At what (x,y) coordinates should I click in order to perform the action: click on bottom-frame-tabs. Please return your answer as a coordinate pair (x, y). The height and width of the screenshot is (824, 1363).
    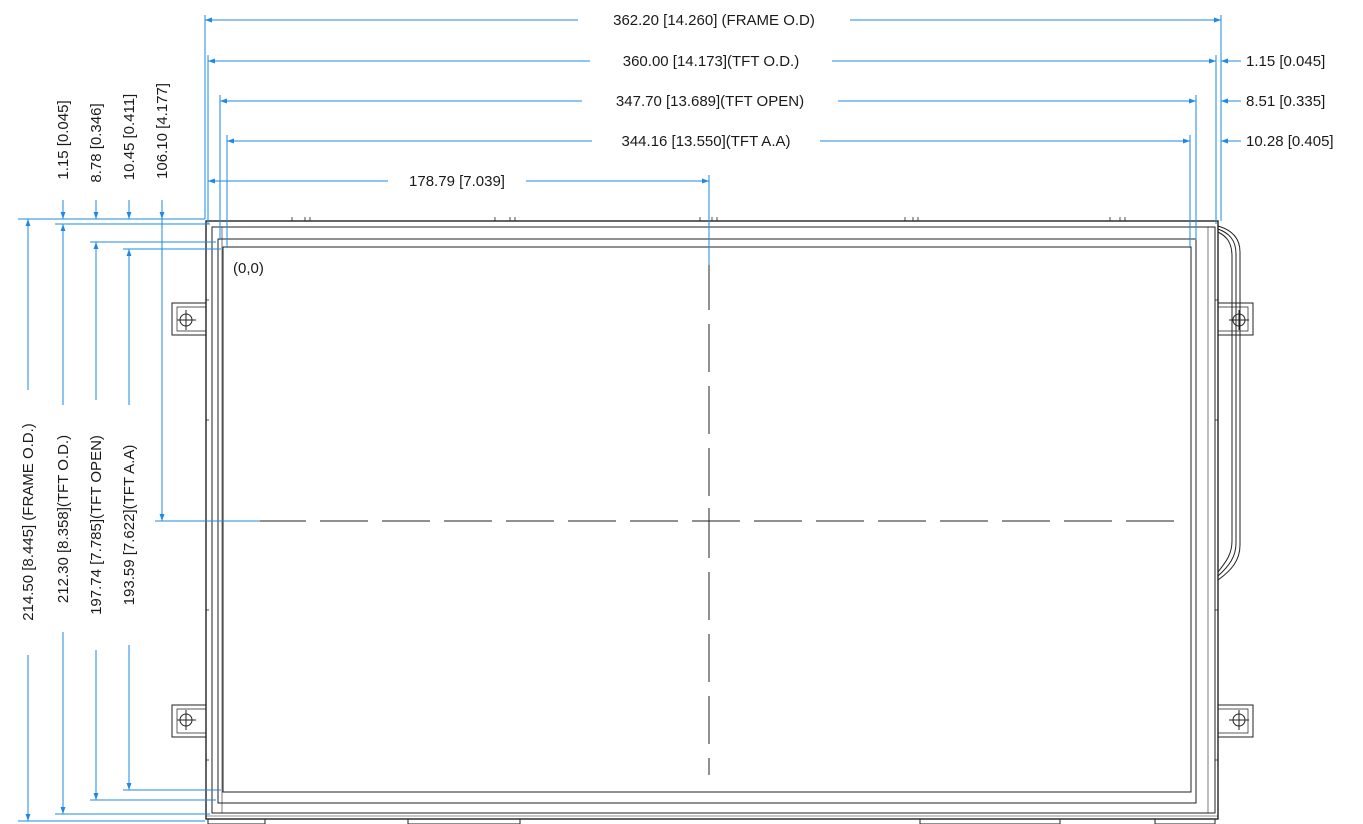
    Looking at the image, I should click on (711, 821).